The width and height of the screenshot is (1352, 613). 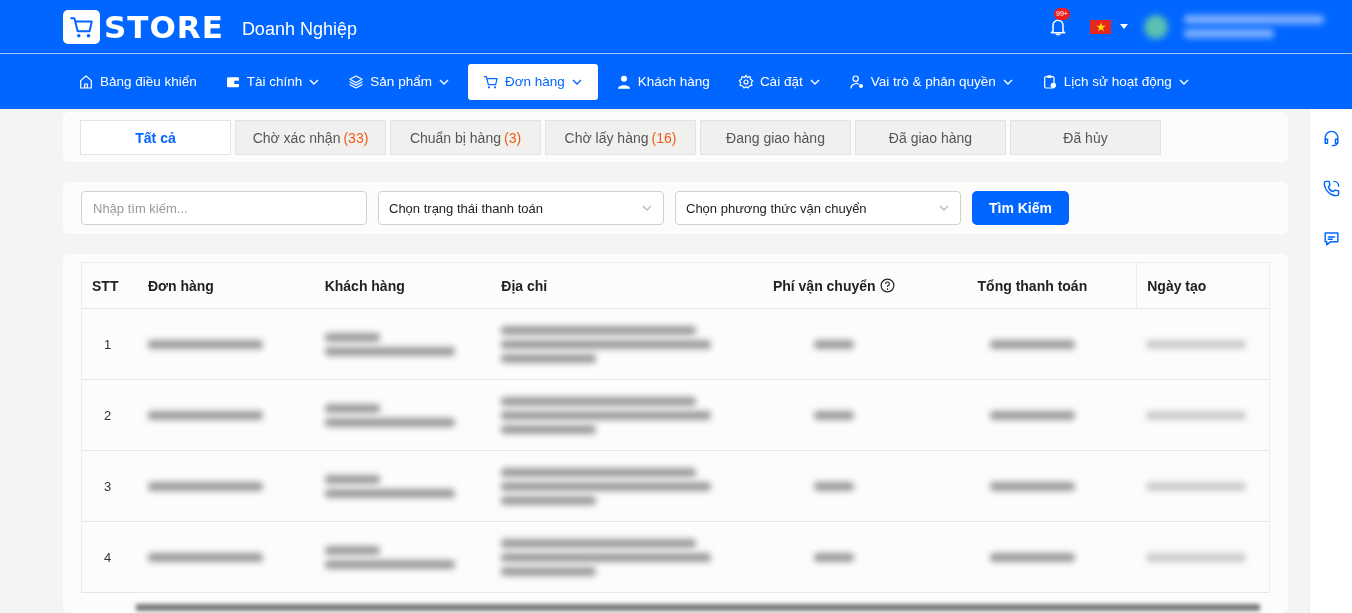 I want to click on status-tab: Chuẩn bị hàng (3), so click(x=465, y=137).